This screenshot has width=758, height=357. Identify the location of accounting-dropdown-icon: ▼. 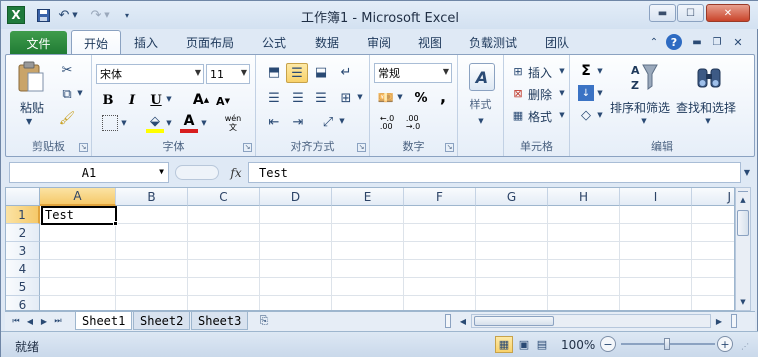
(400, 97).